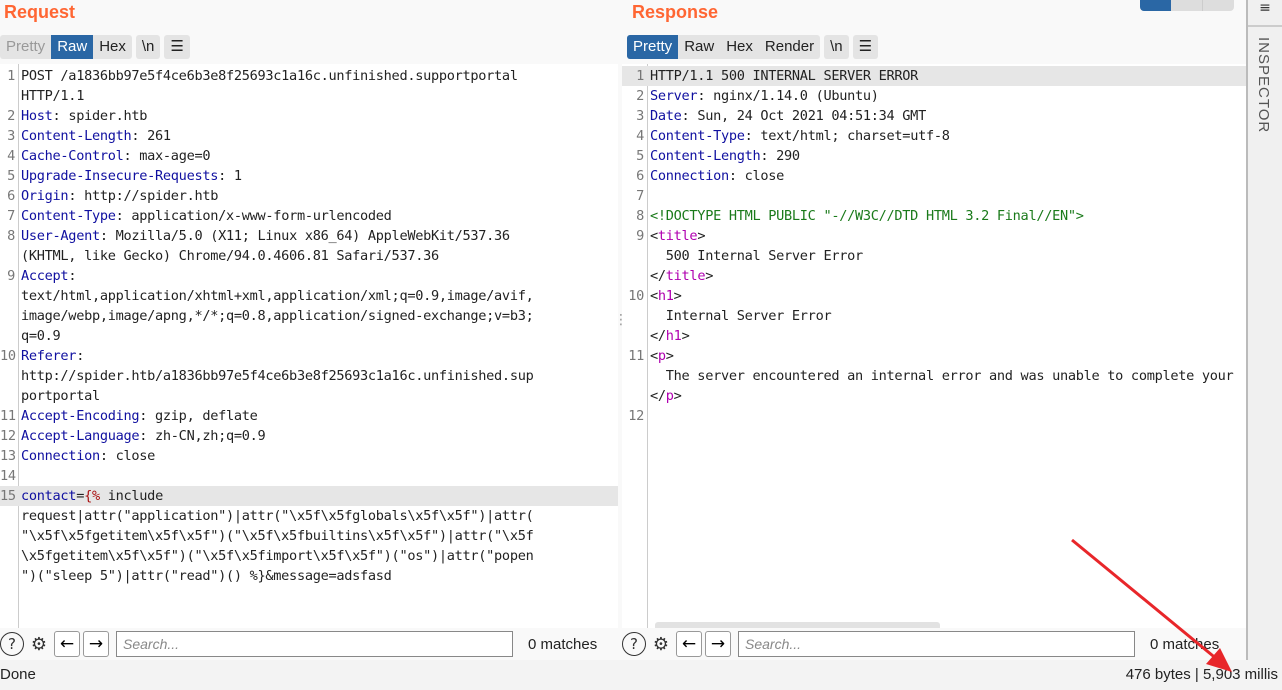 This screenshot has width=1282, height=690. I want to click on red-annotation-arrow, so click(1151, 605).